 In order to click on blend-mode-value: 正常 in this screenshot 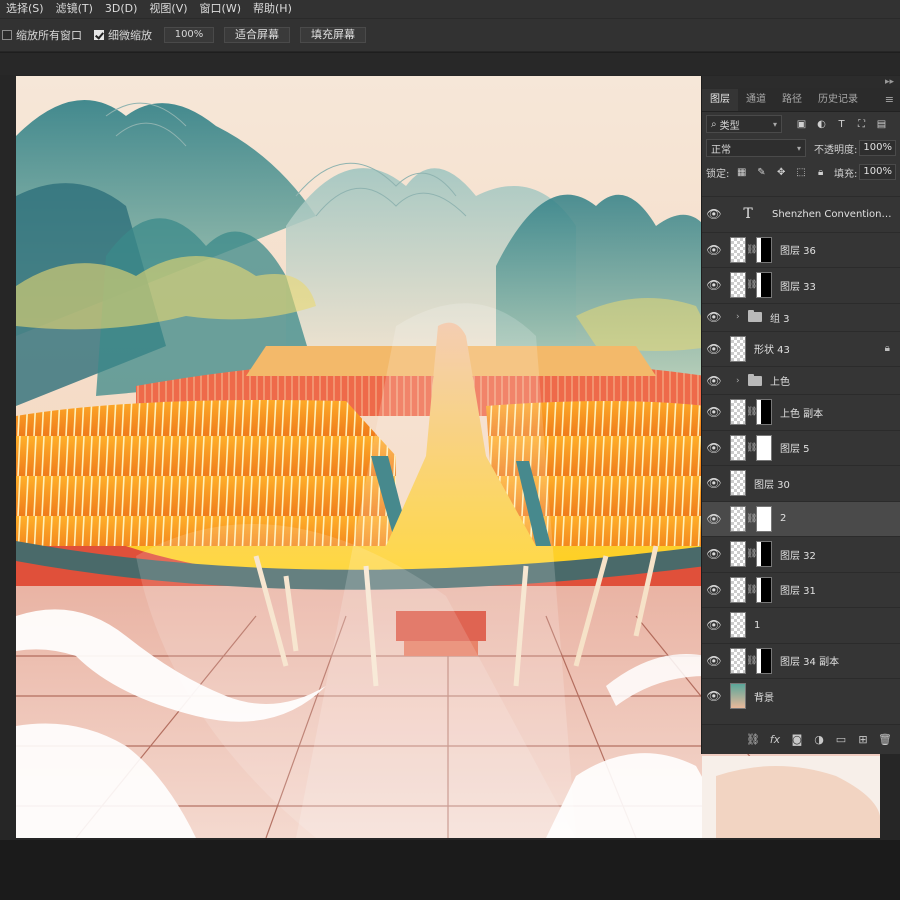, I will do `click(721, 150)`.